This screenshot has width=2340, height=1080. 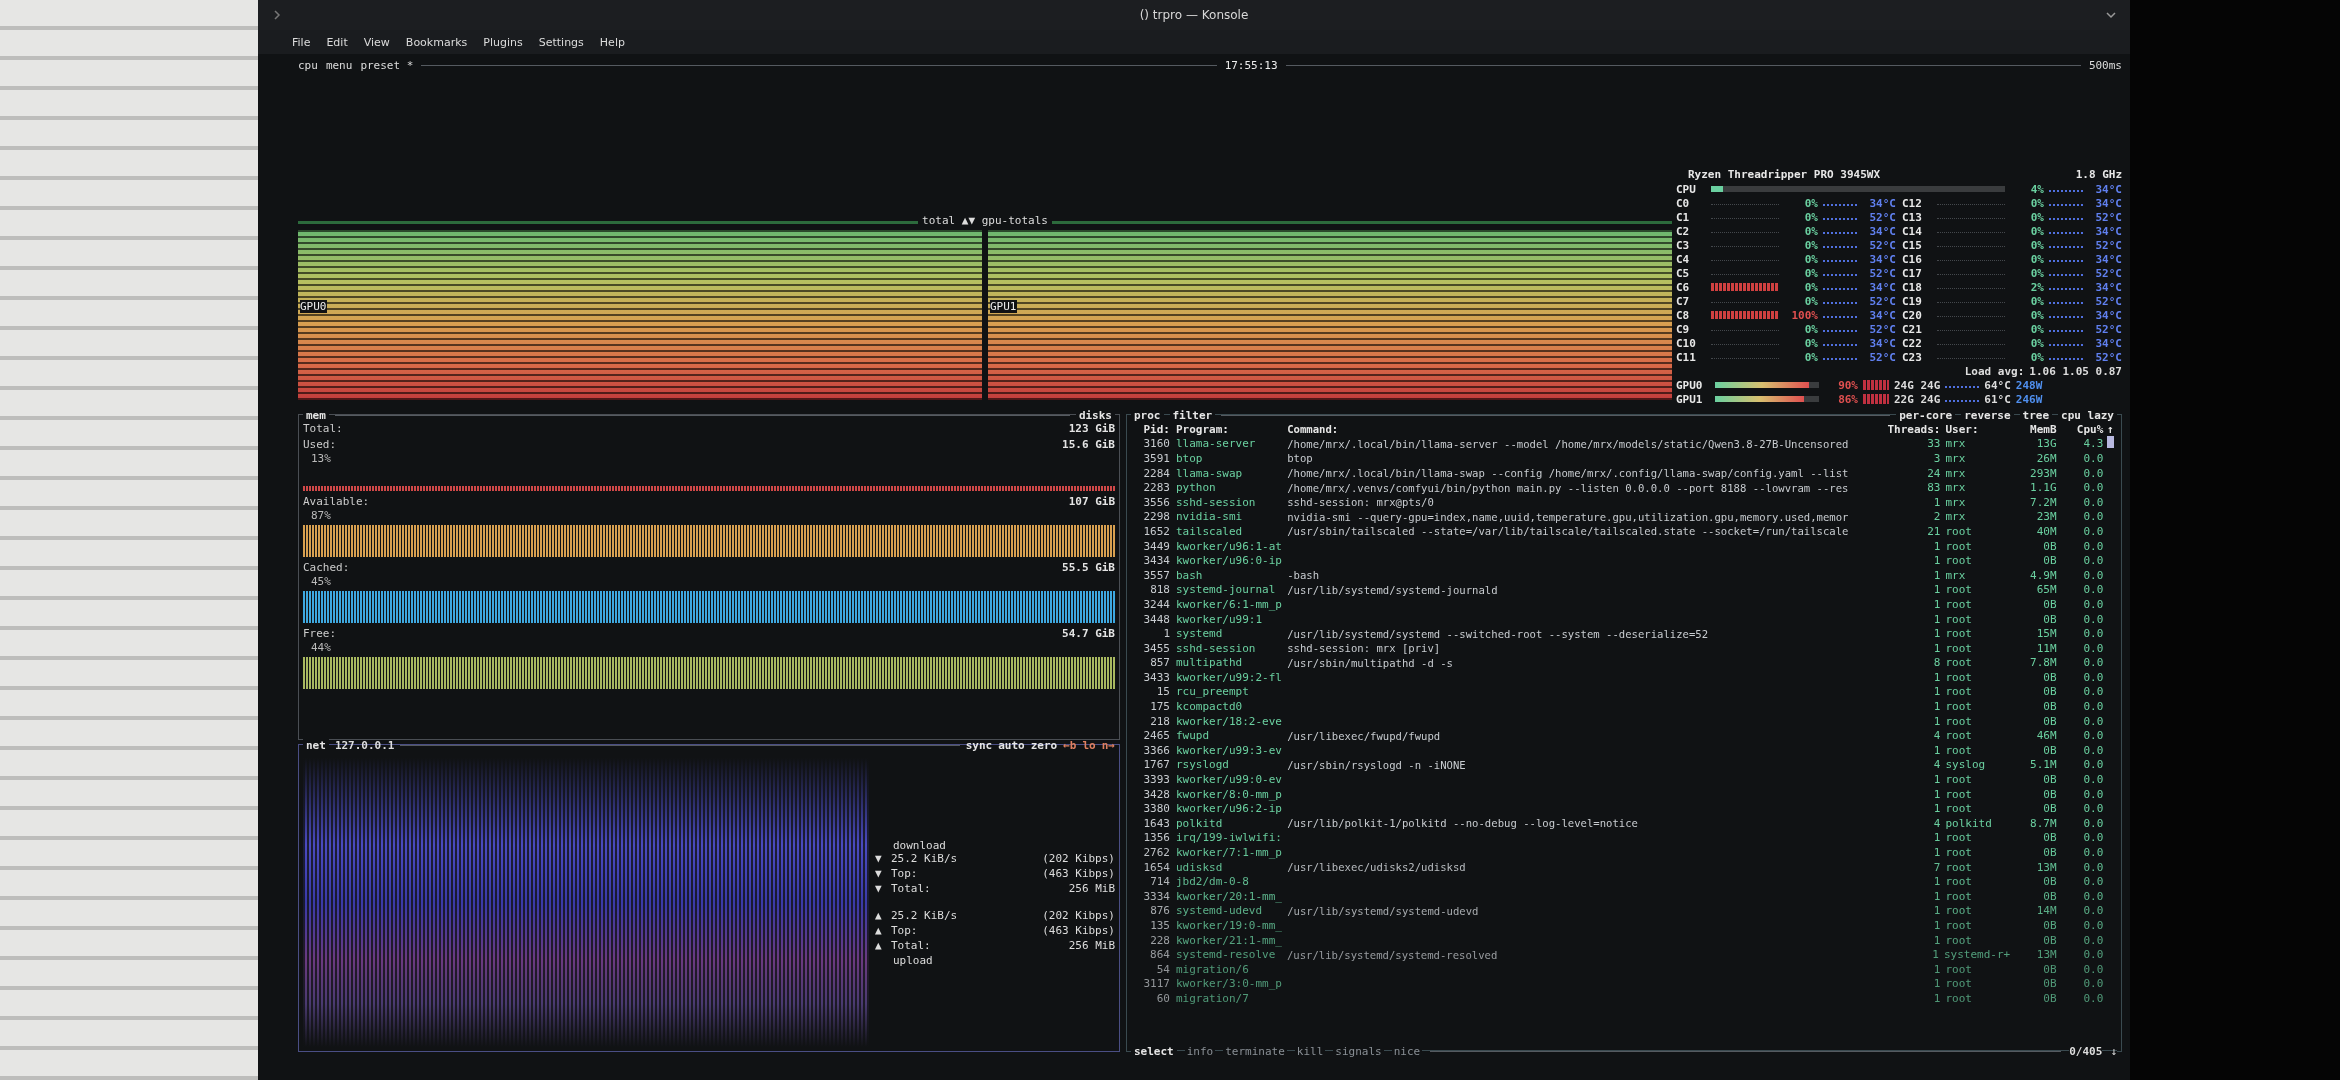 I want to click on core-label: C2, so click(x=1683, y=231).